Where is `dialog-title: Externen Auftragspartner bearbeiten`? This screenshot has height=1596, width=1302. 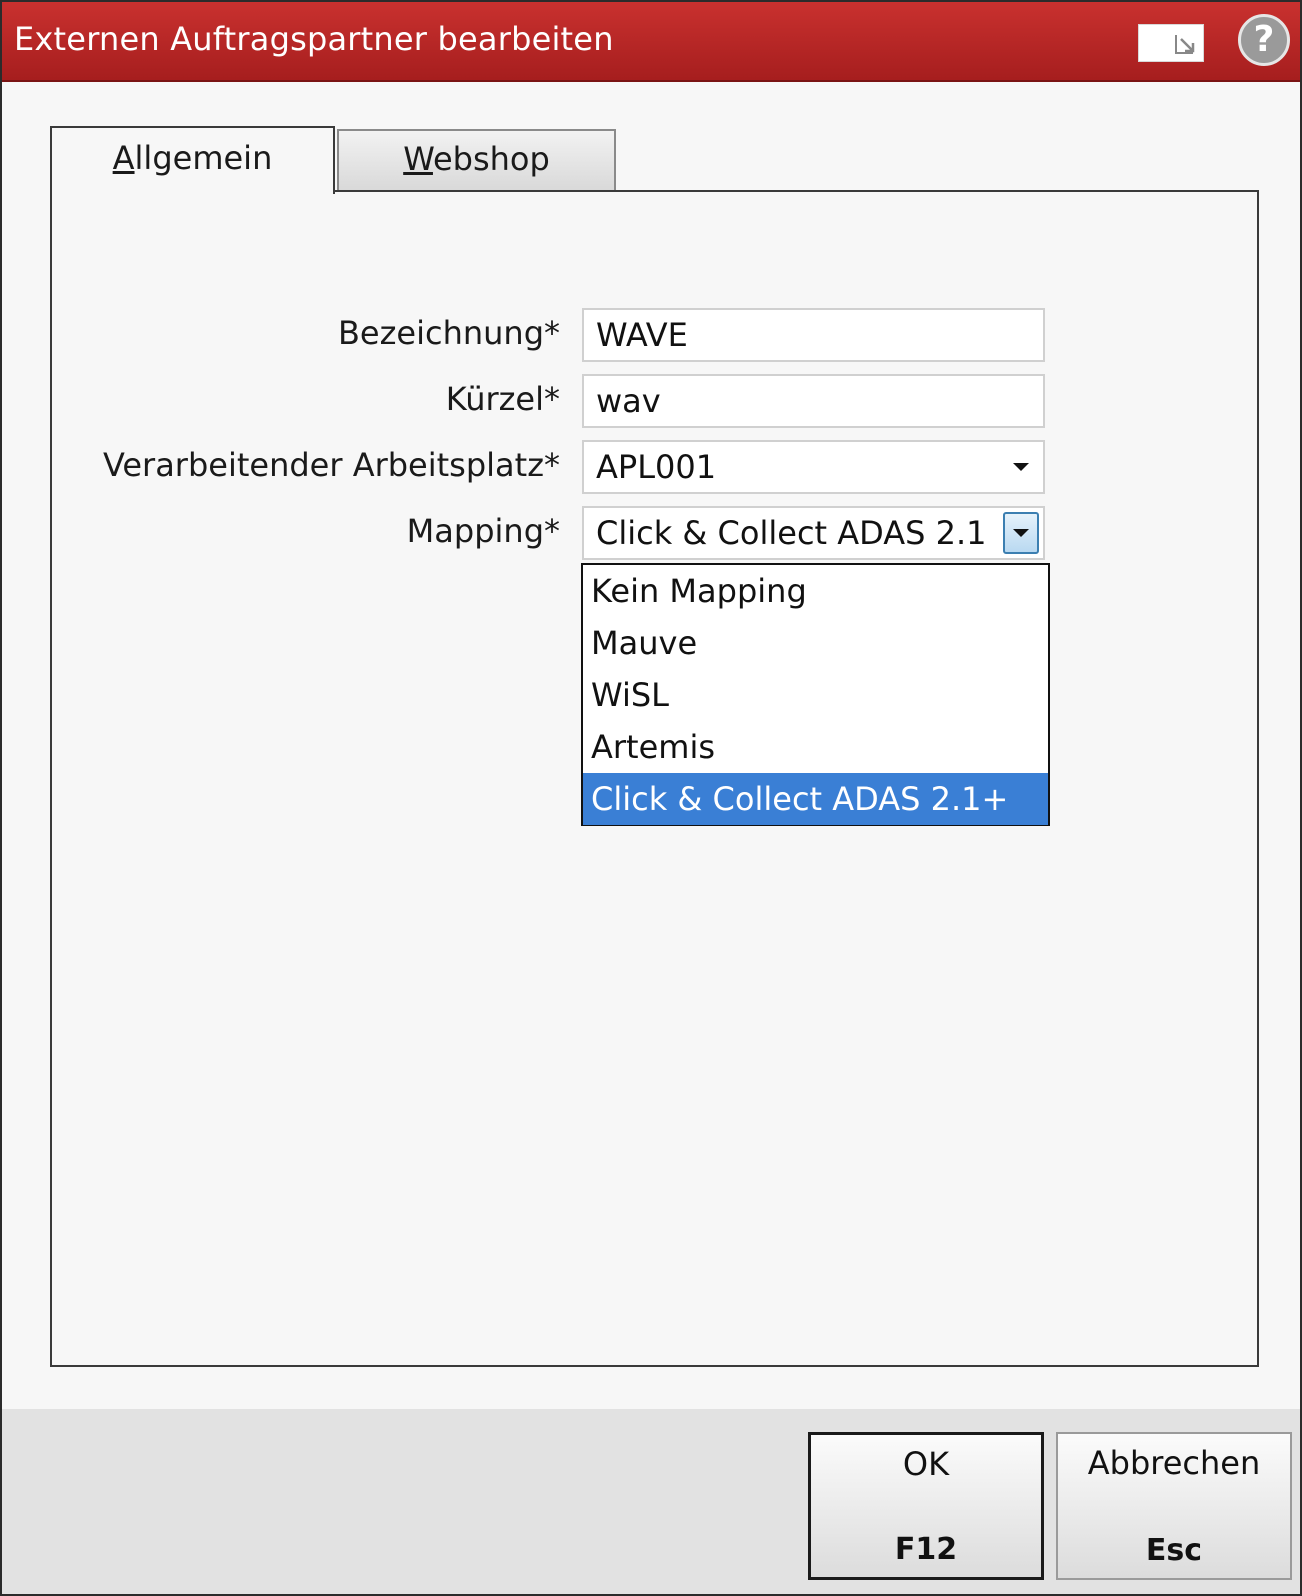
dialog-title: Externen Auftragspartner bearbeiten is located at coordinates (314, 39).